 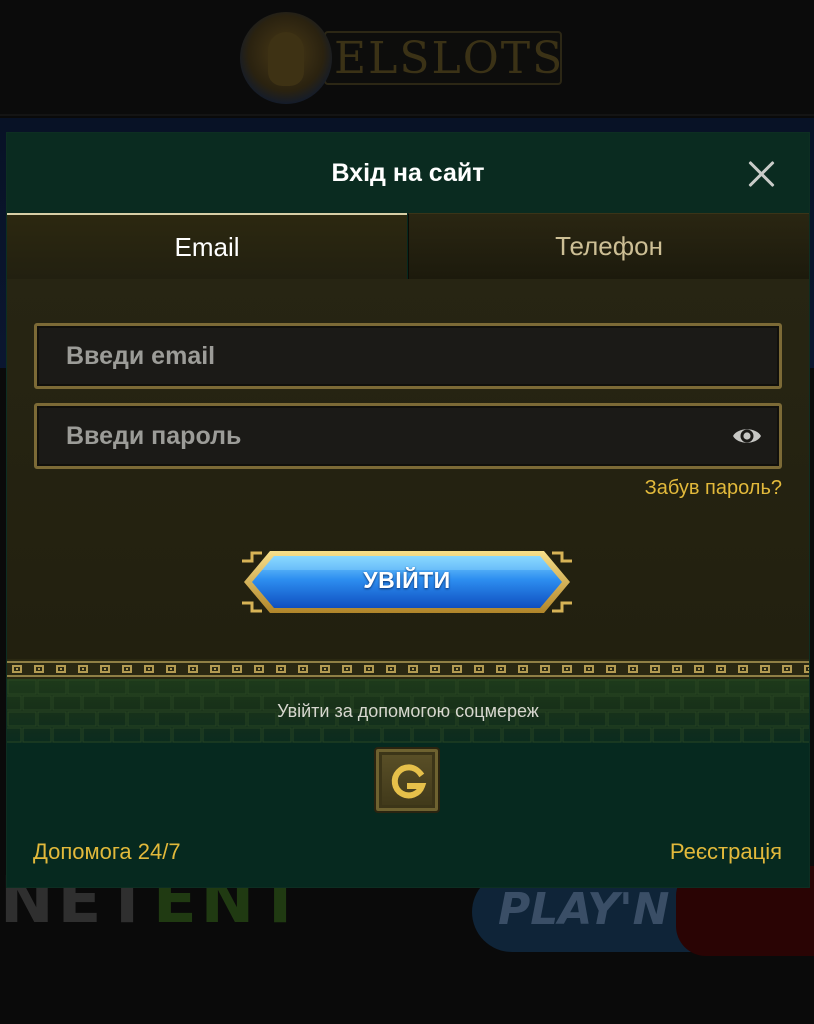 I want to click on social-login-label: Увійти за допомогою соцмереж, so click(x=408, y=711).